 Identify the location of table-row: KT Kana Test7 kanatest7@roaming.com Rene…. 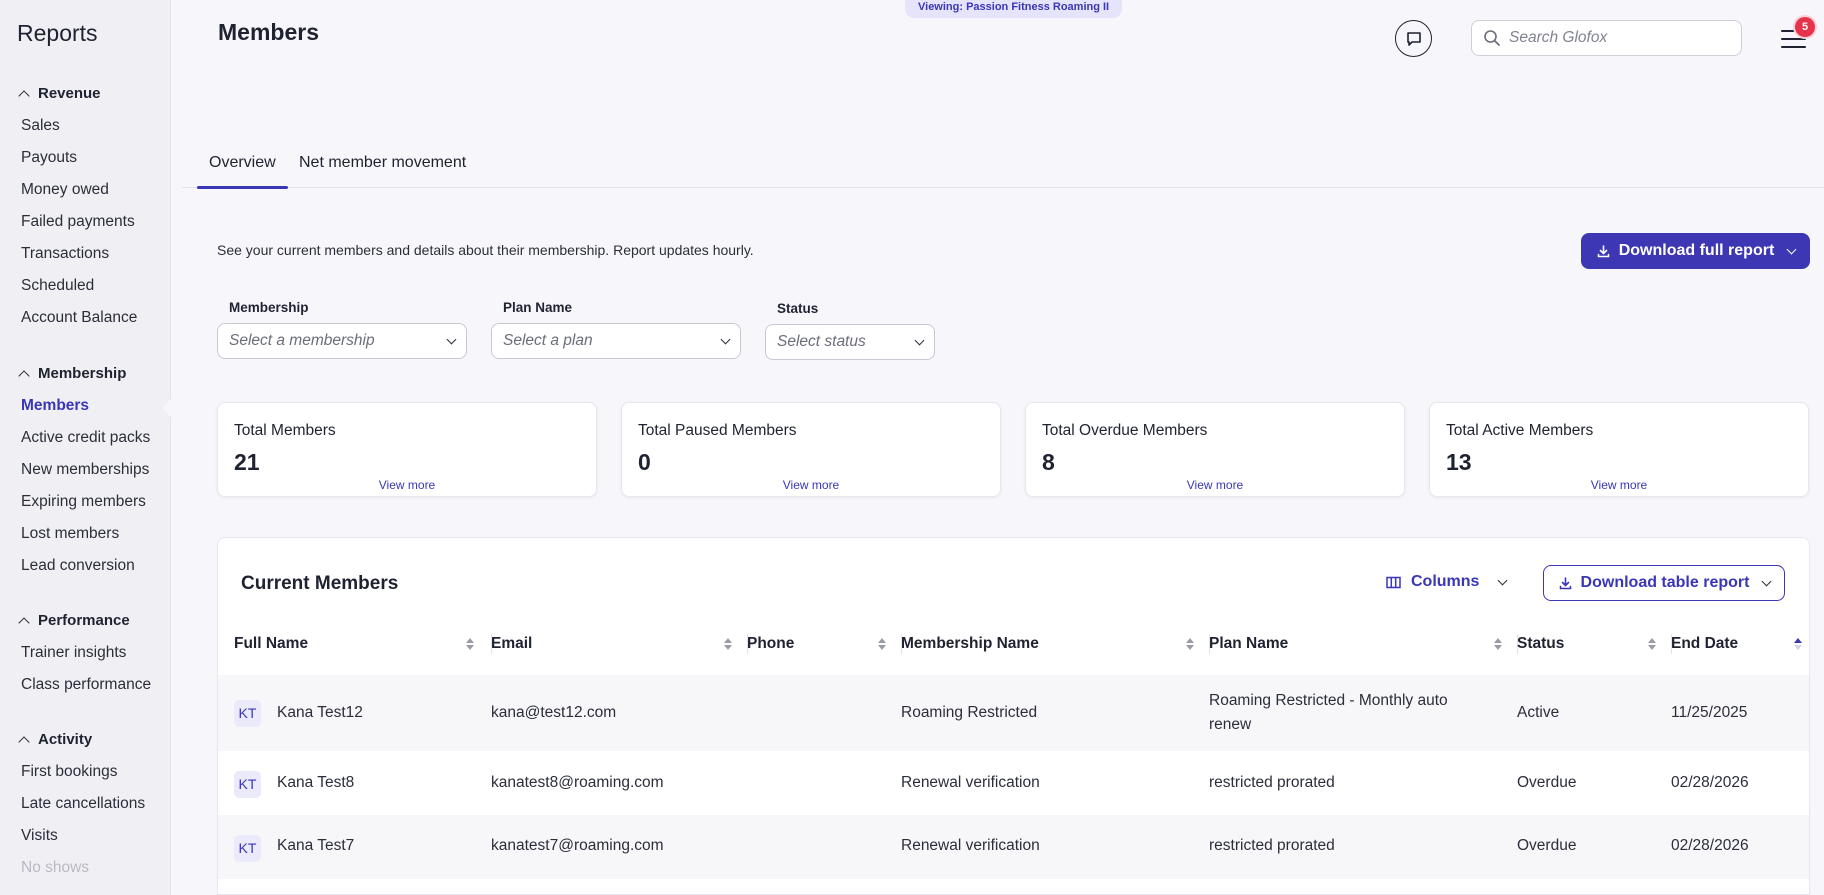
(1013, 847).